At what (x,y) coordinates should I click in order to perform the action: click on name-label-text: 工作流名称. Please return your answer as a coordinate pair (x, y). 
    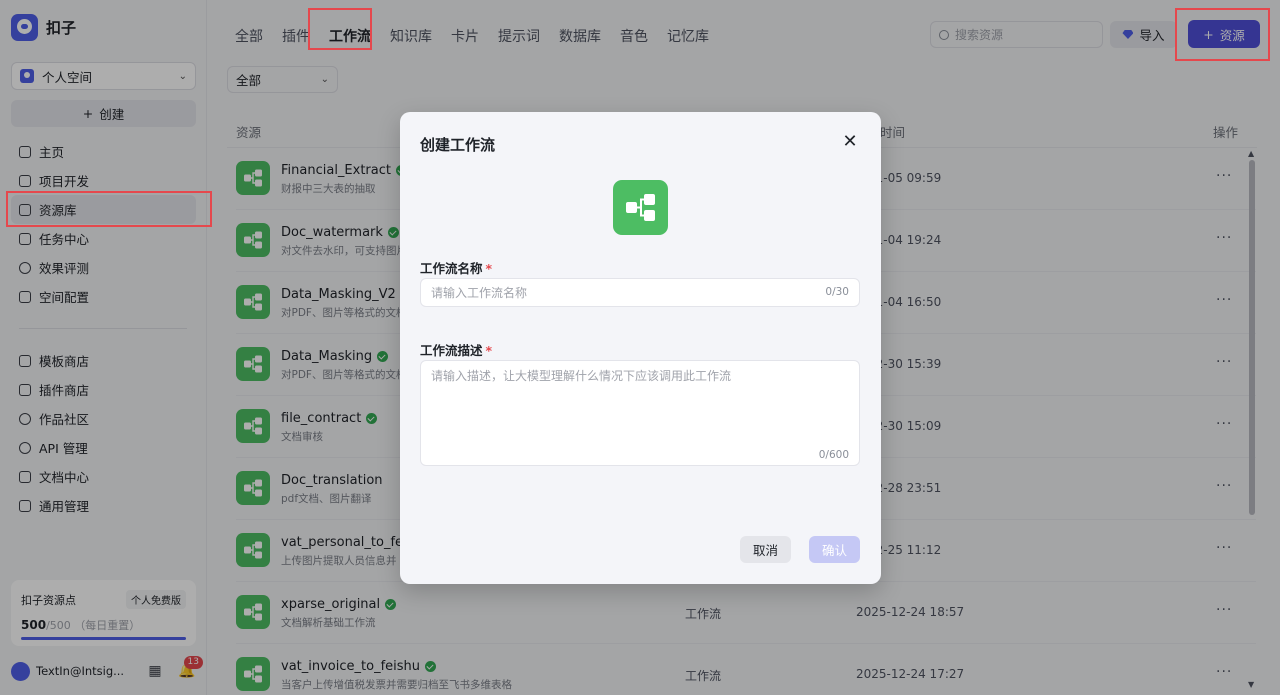
    Looking at the image, I should click on (451, 268).